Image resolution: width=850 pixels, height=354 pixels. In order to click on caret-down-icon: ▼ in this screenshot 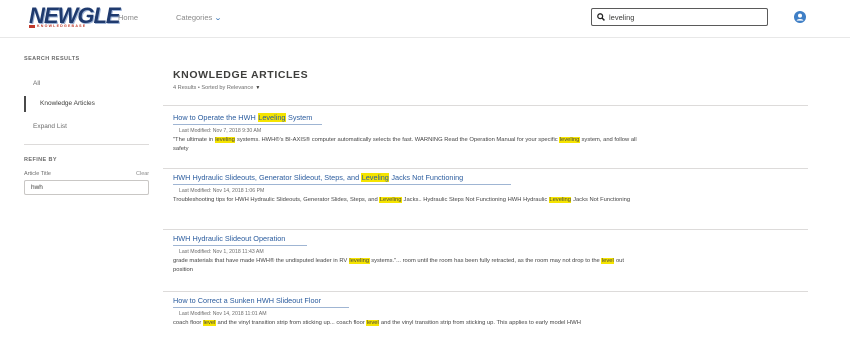, I will do `click(258, 88)`.